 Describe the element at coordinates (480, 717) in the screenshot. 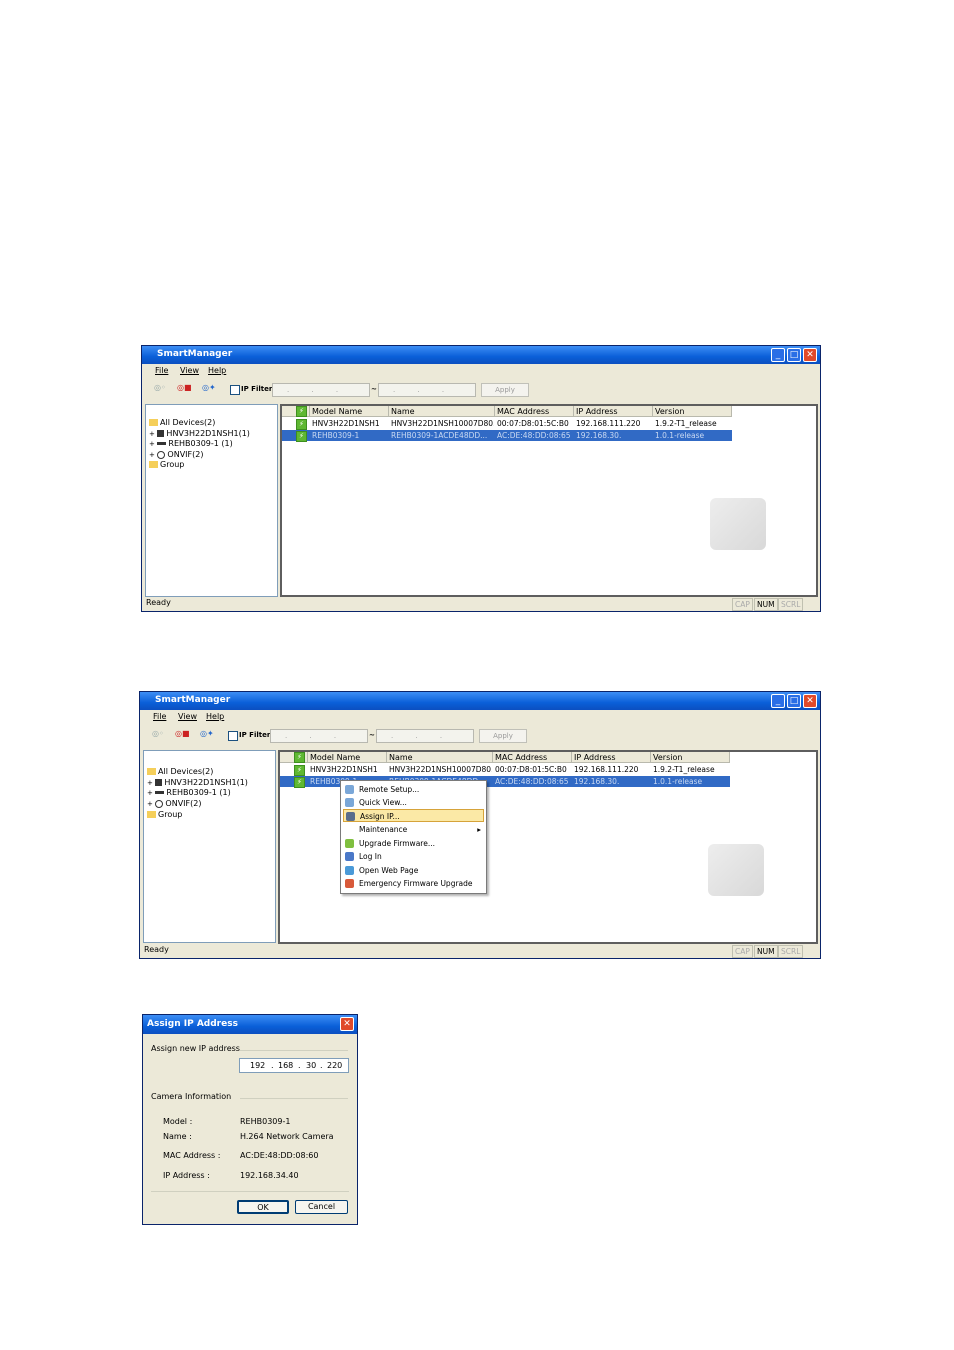

I see `menu-bar: File View Help` at that location.